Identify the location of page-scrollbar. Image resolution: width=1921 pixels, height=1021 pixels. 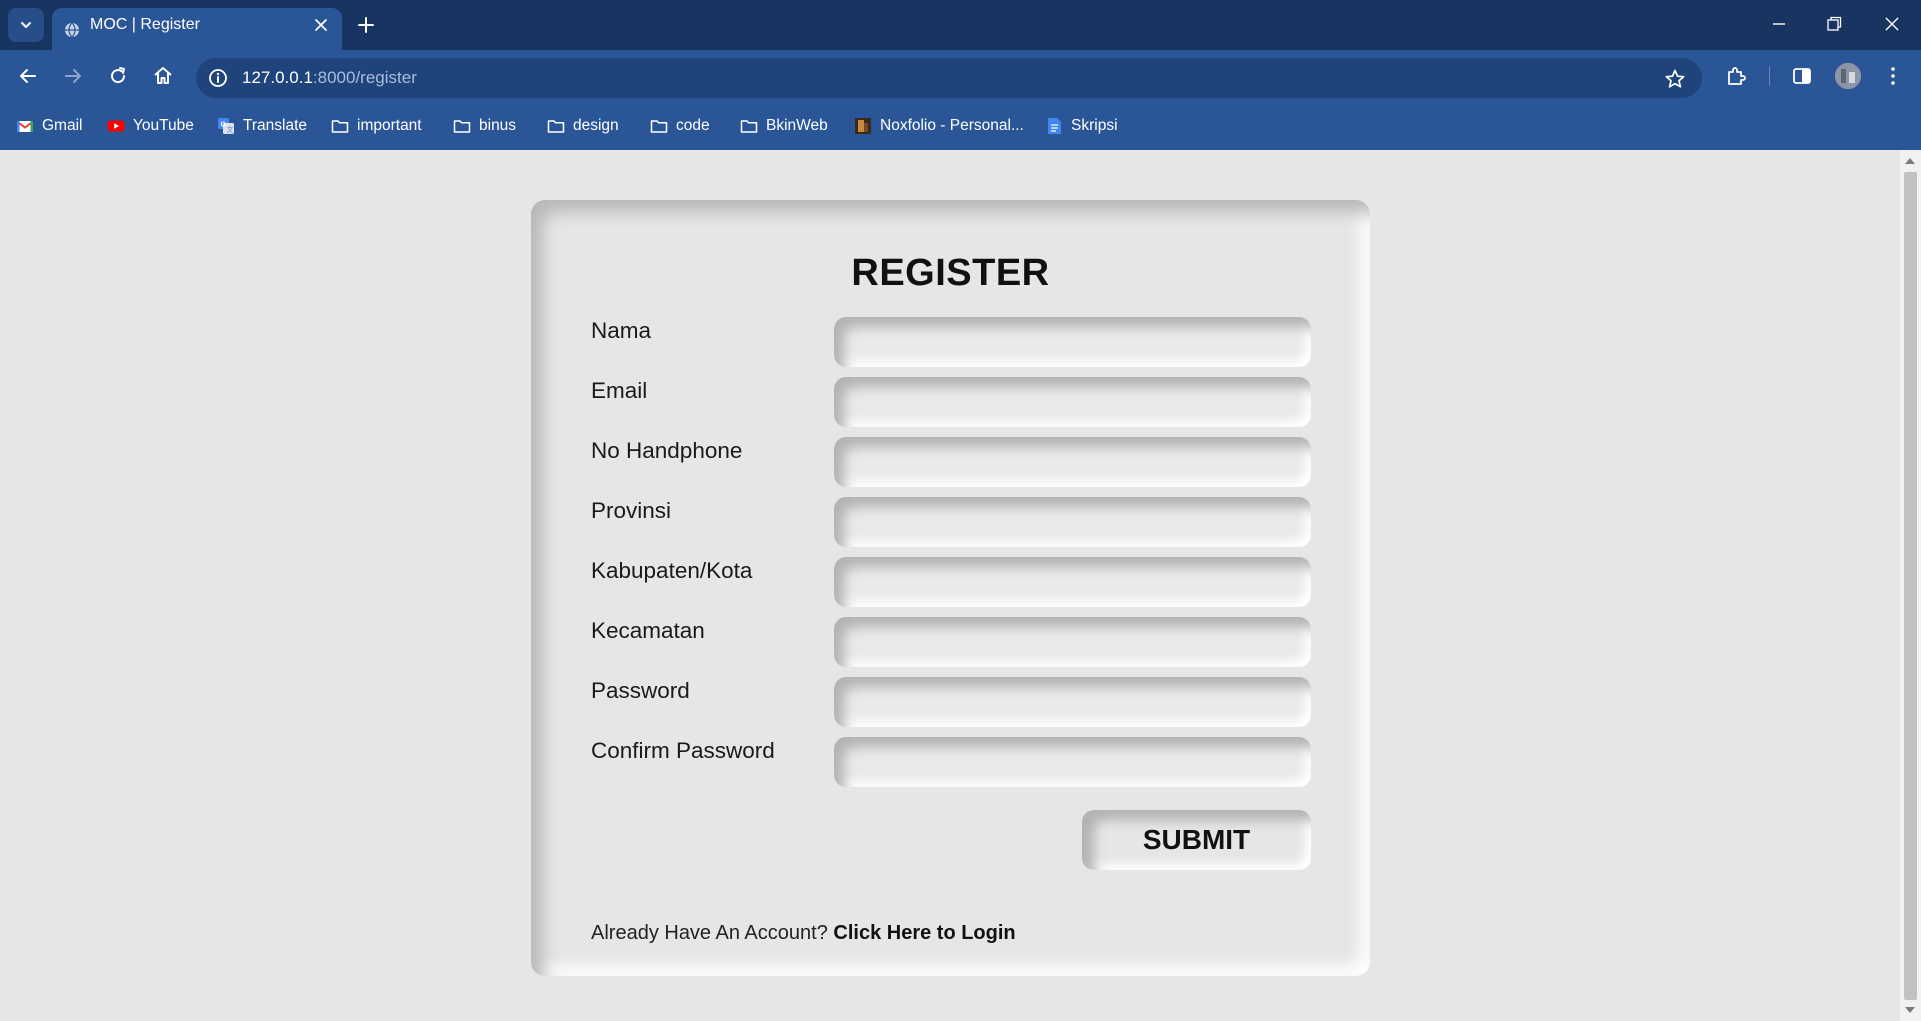
(1910, 585).